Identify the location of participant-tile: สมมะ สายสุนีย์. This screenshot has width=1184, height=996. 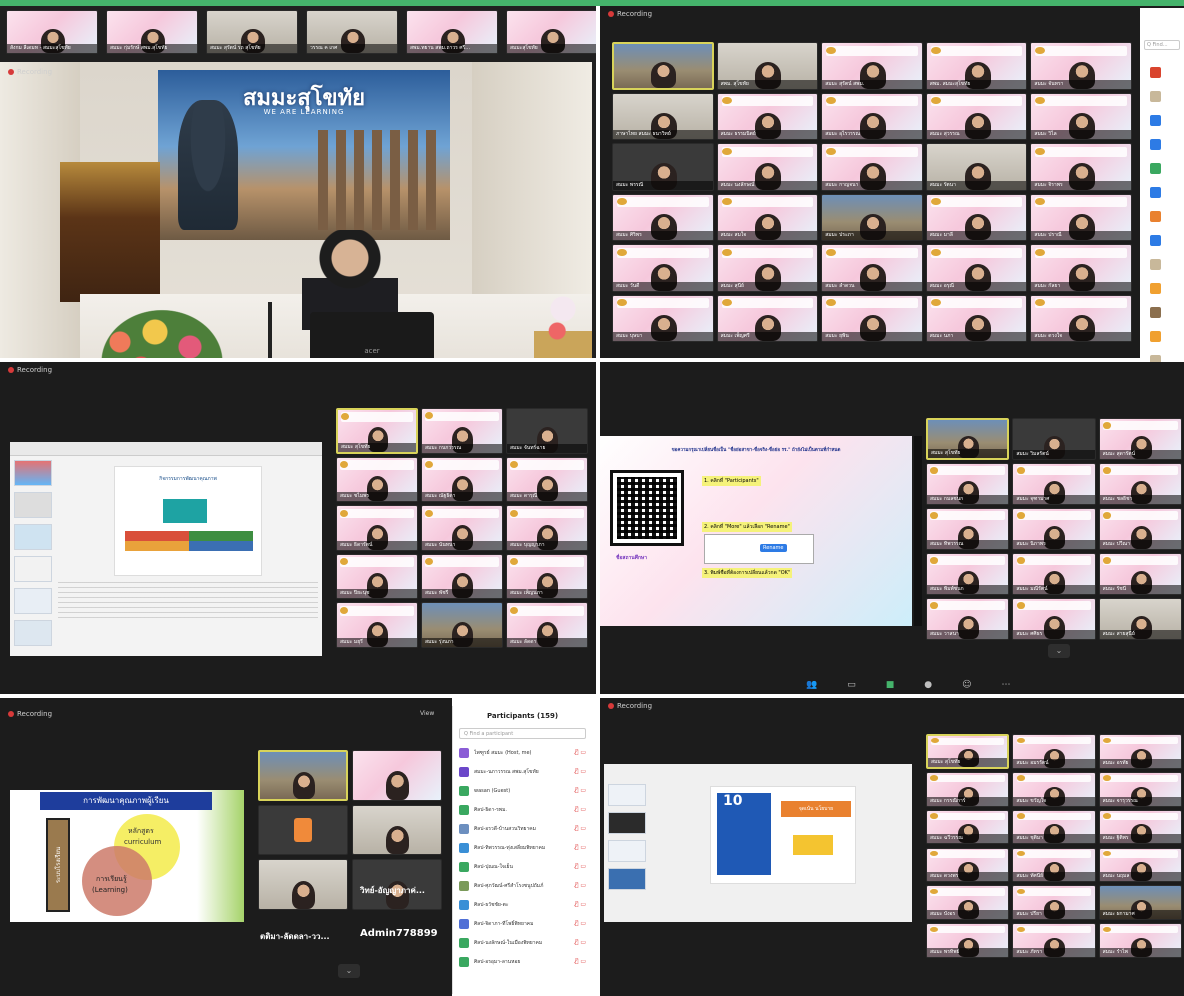
(1140, 619).